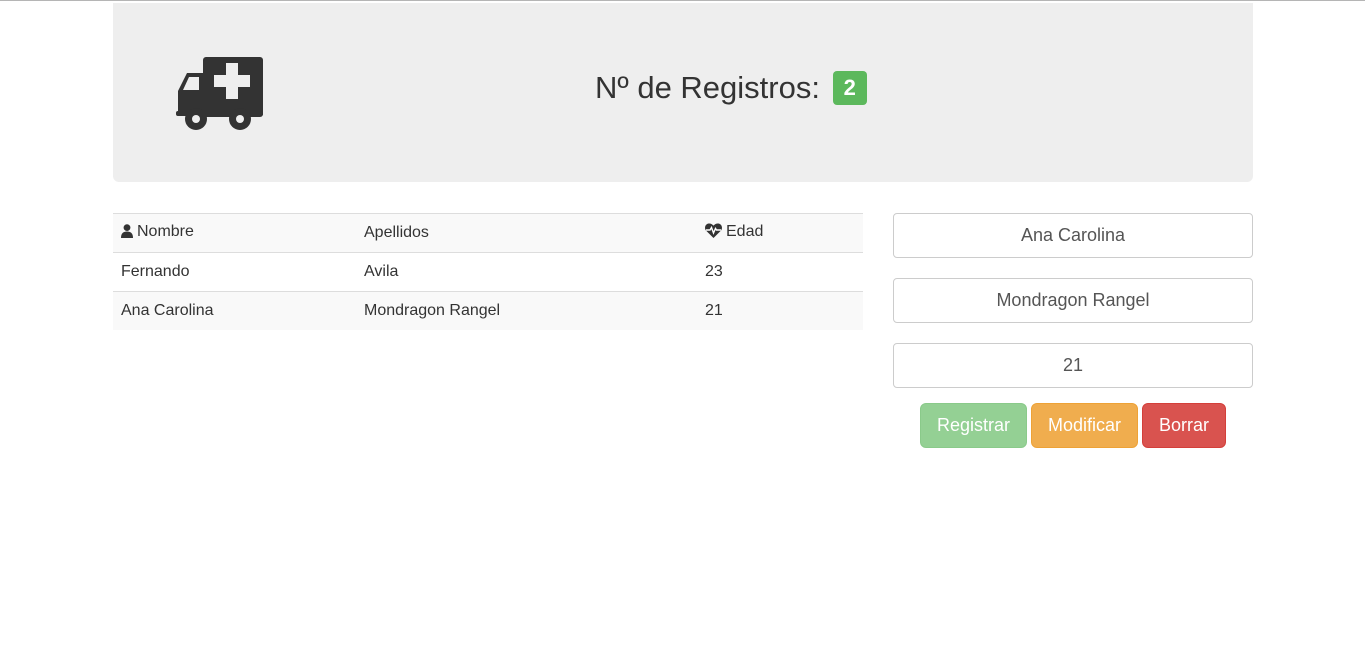 The image size is (1365, 663). I want to click on column-header-edad: Edad, so click(780, 233).